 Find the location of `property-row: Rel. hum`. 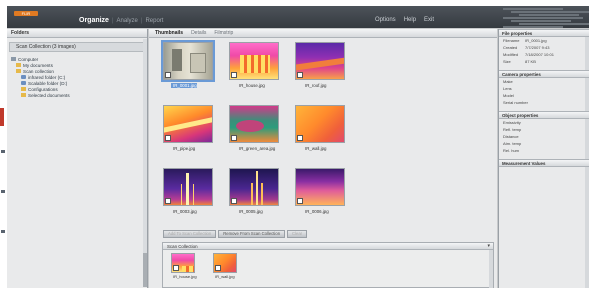

property-row: Rel. hum is located at coordinates (544, 150).